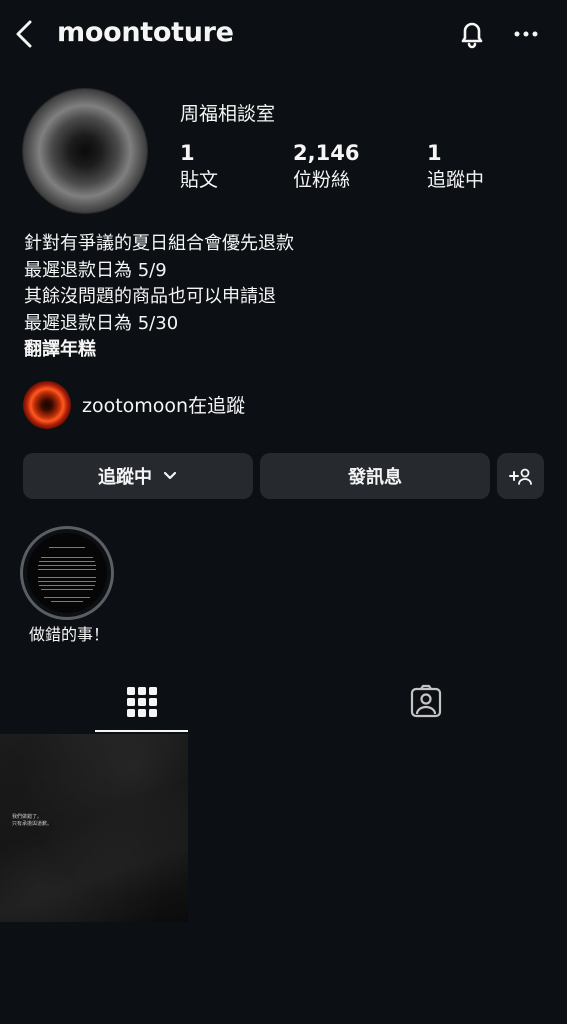  What do you see at coordinates (27, 817) in the screenshot?
I see `post-caption-line: 我們做錯了。` at bounding box center [27, 817].